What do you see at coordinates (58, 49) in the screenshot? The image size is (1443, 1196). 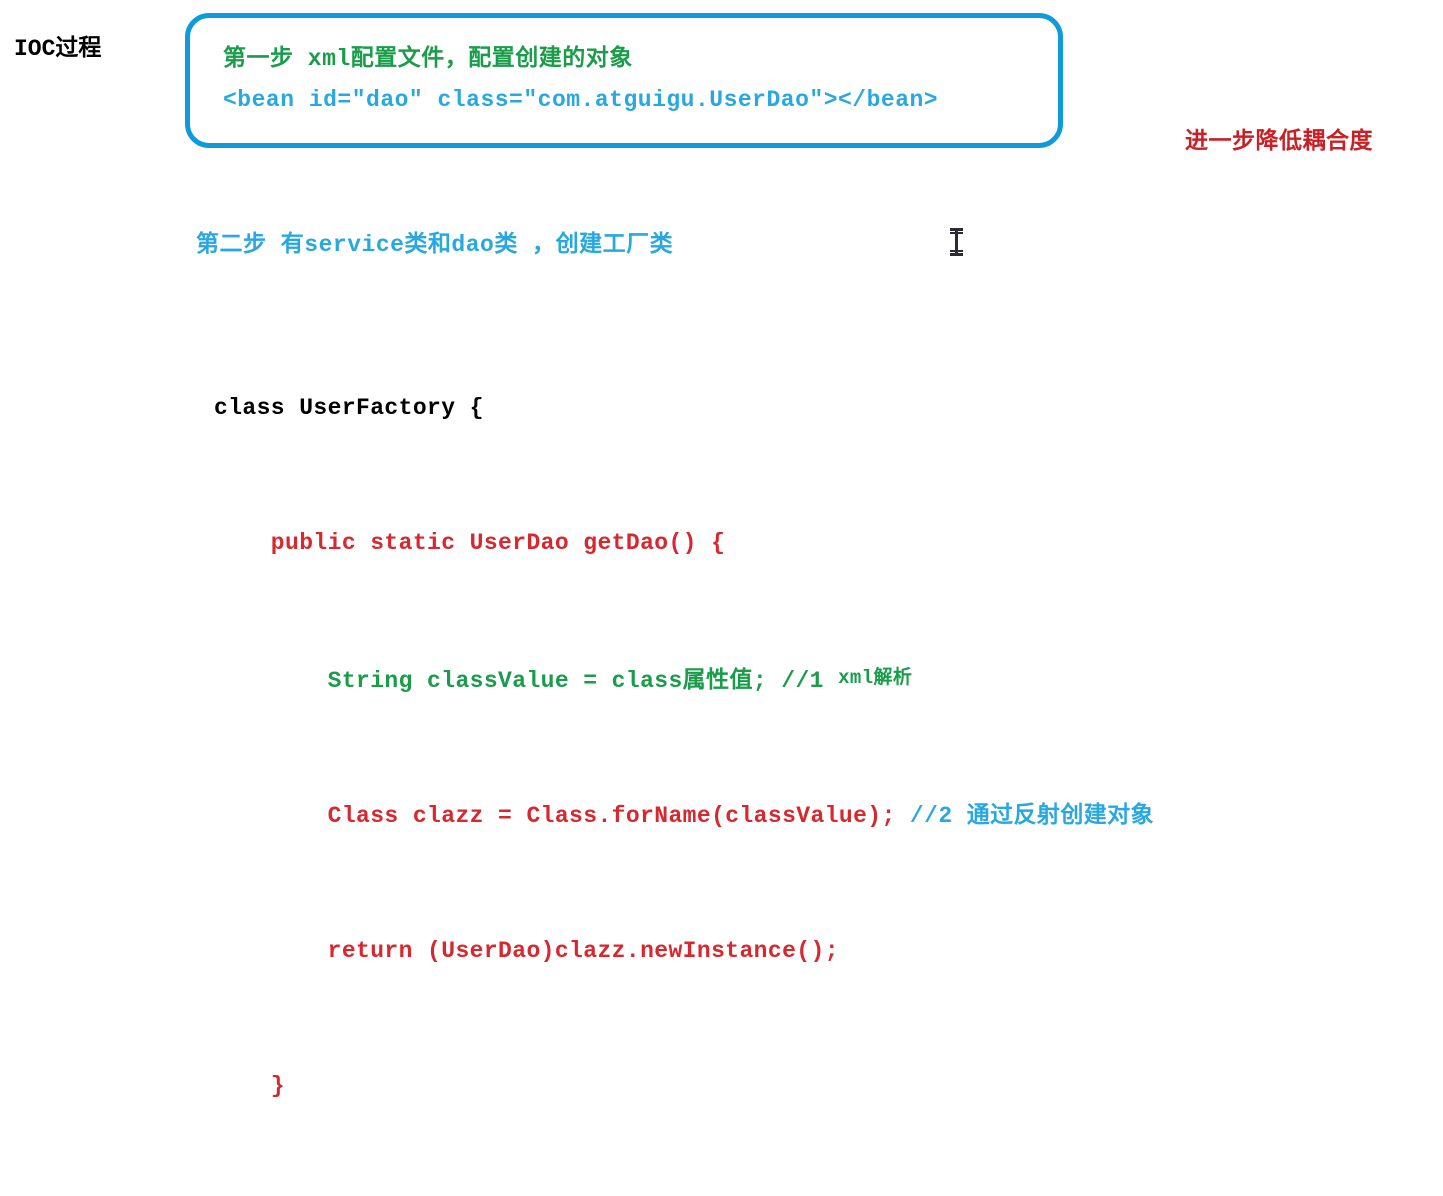 I see `ioc-process-label: IOC过程` at bounding box center [58, 49].